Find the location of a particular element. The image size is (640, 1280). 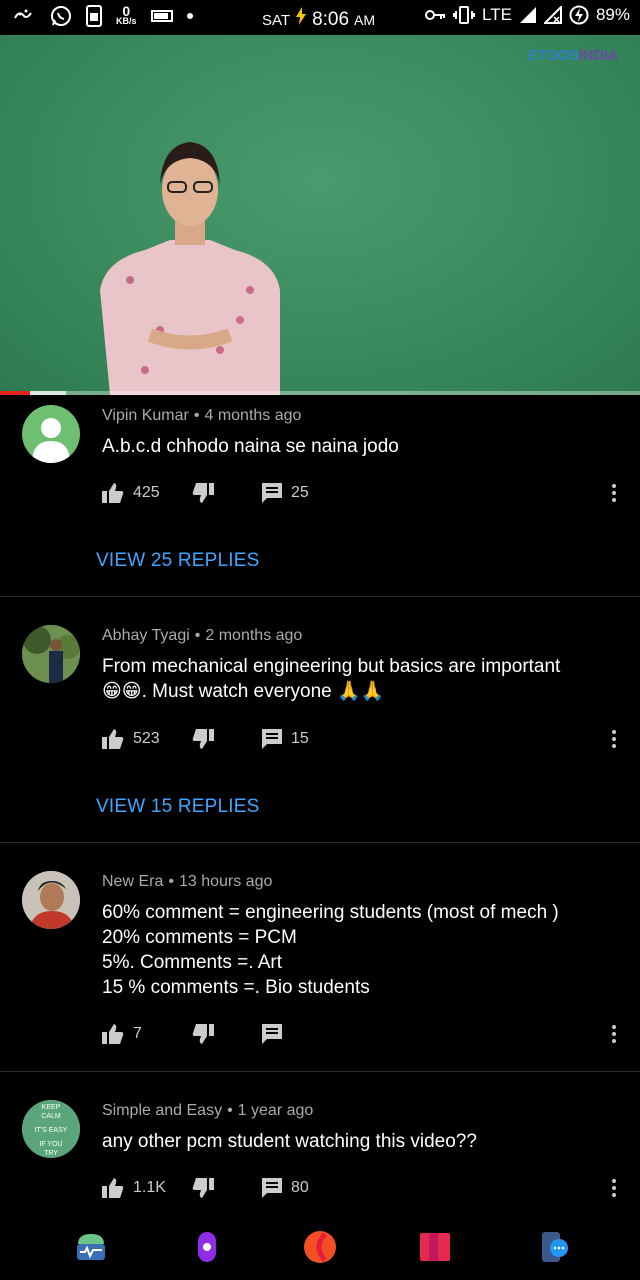

reply-count: 25 is located at coordinates (300, 492).